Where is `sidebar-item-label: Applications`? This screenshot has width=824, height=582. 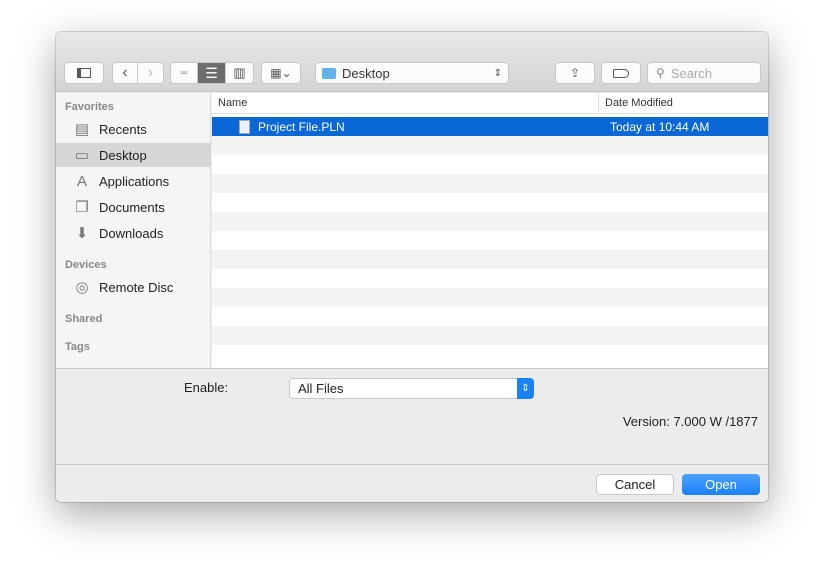 sidebar-item-label: Applications is located at coordinates (134, 181).